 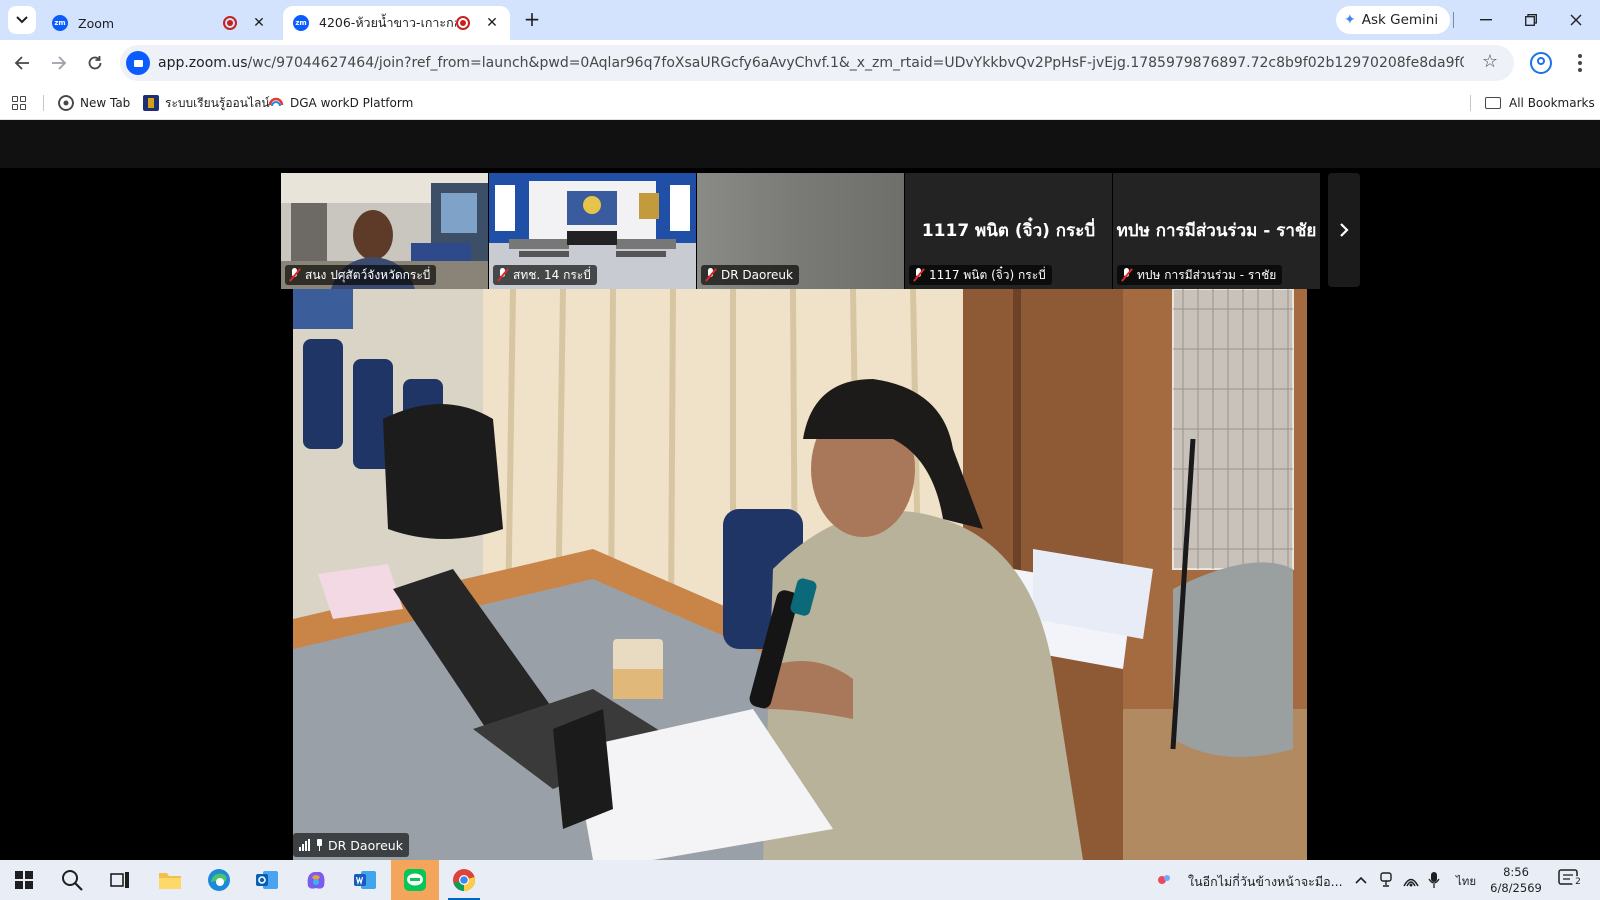 What do you see at coordinates (138, 63) in the screenshot?
I see `site-info-icon` at bounding box center [138, 63].